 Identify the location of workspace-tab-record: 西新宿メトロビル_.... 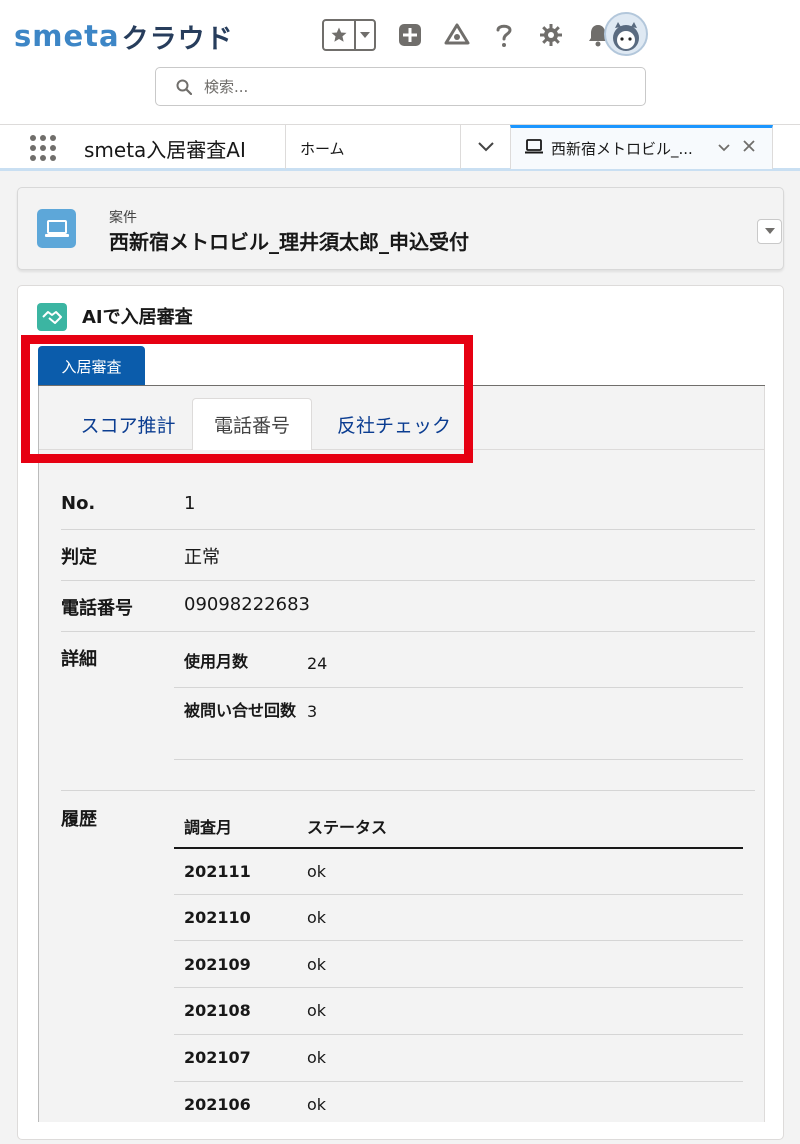
(641, 147).